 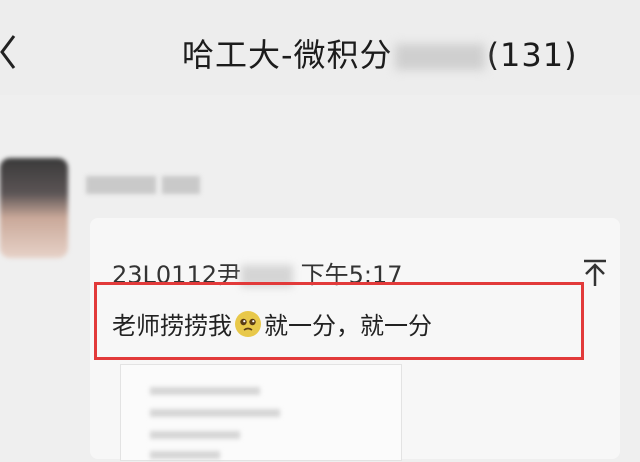 I want to click on arrow-up-to-line-icon, so click(x=595, y=272).